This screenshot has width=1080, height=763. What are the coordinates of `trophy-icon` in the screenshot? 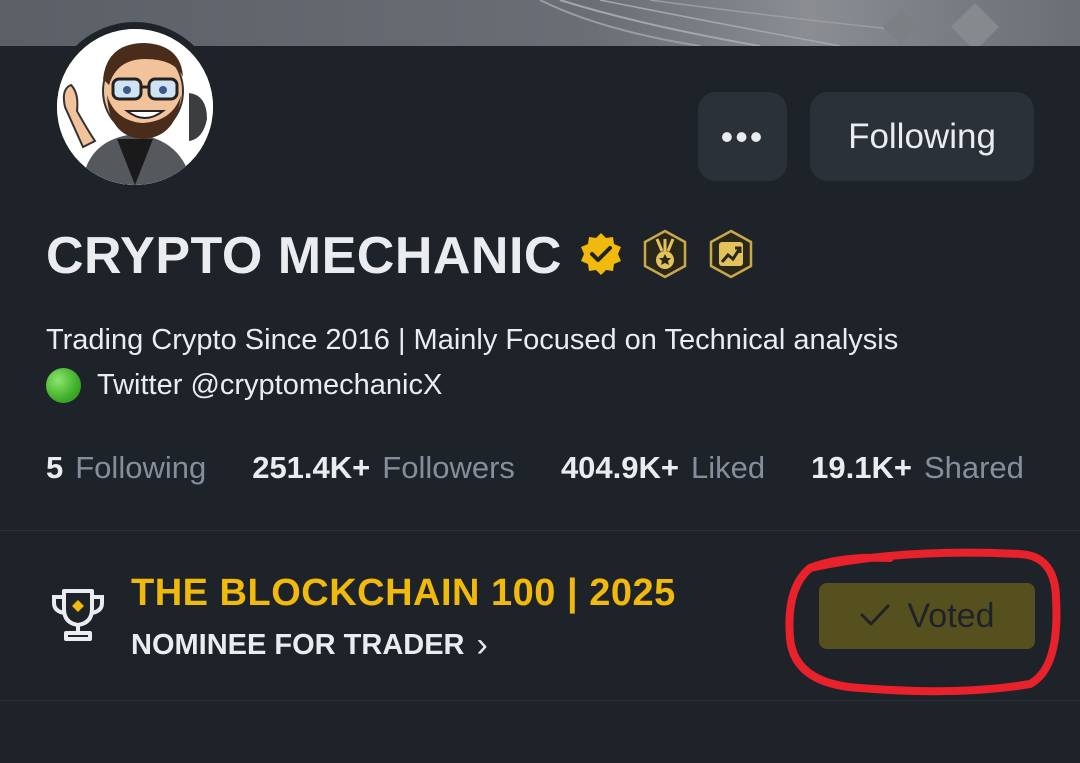 It's located at (78, 617).